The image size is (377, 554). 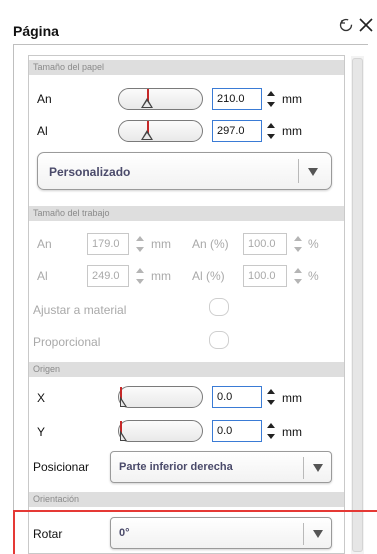 What do you see at coordinates (237, 131) in the screenshot?
I see `paper-height-input: 297.0` at bounding box center [237, 131].